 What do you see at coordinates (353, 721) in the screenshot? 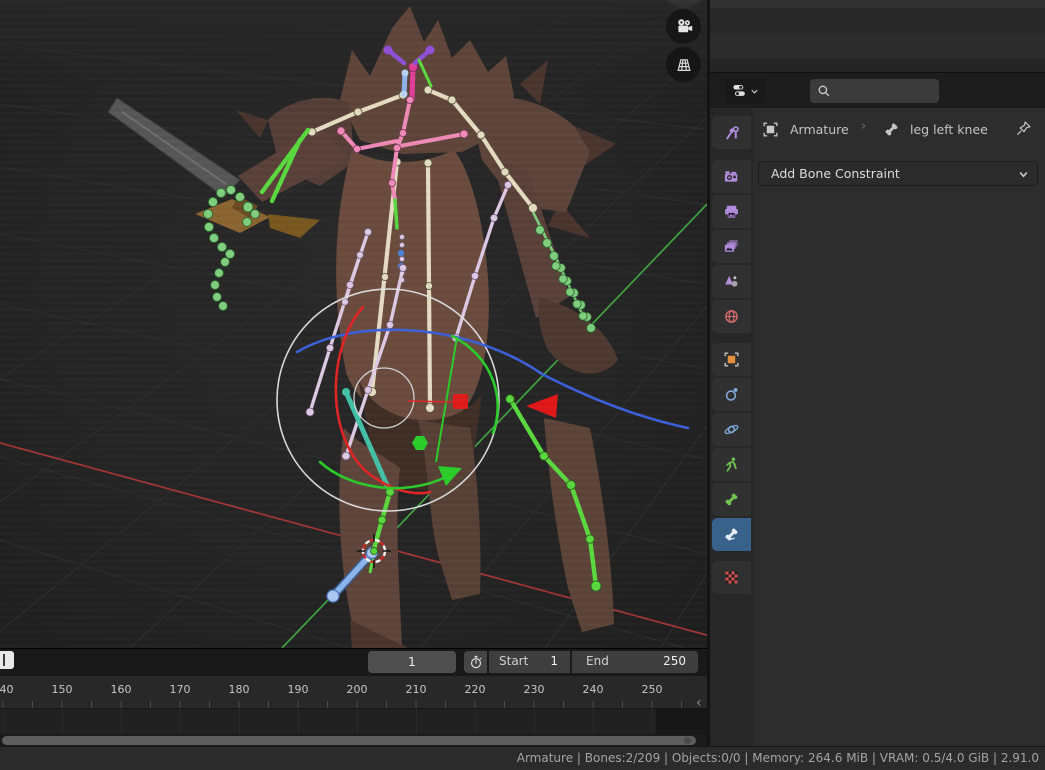
I see `timeline-track` at bounding box center [353, 721].